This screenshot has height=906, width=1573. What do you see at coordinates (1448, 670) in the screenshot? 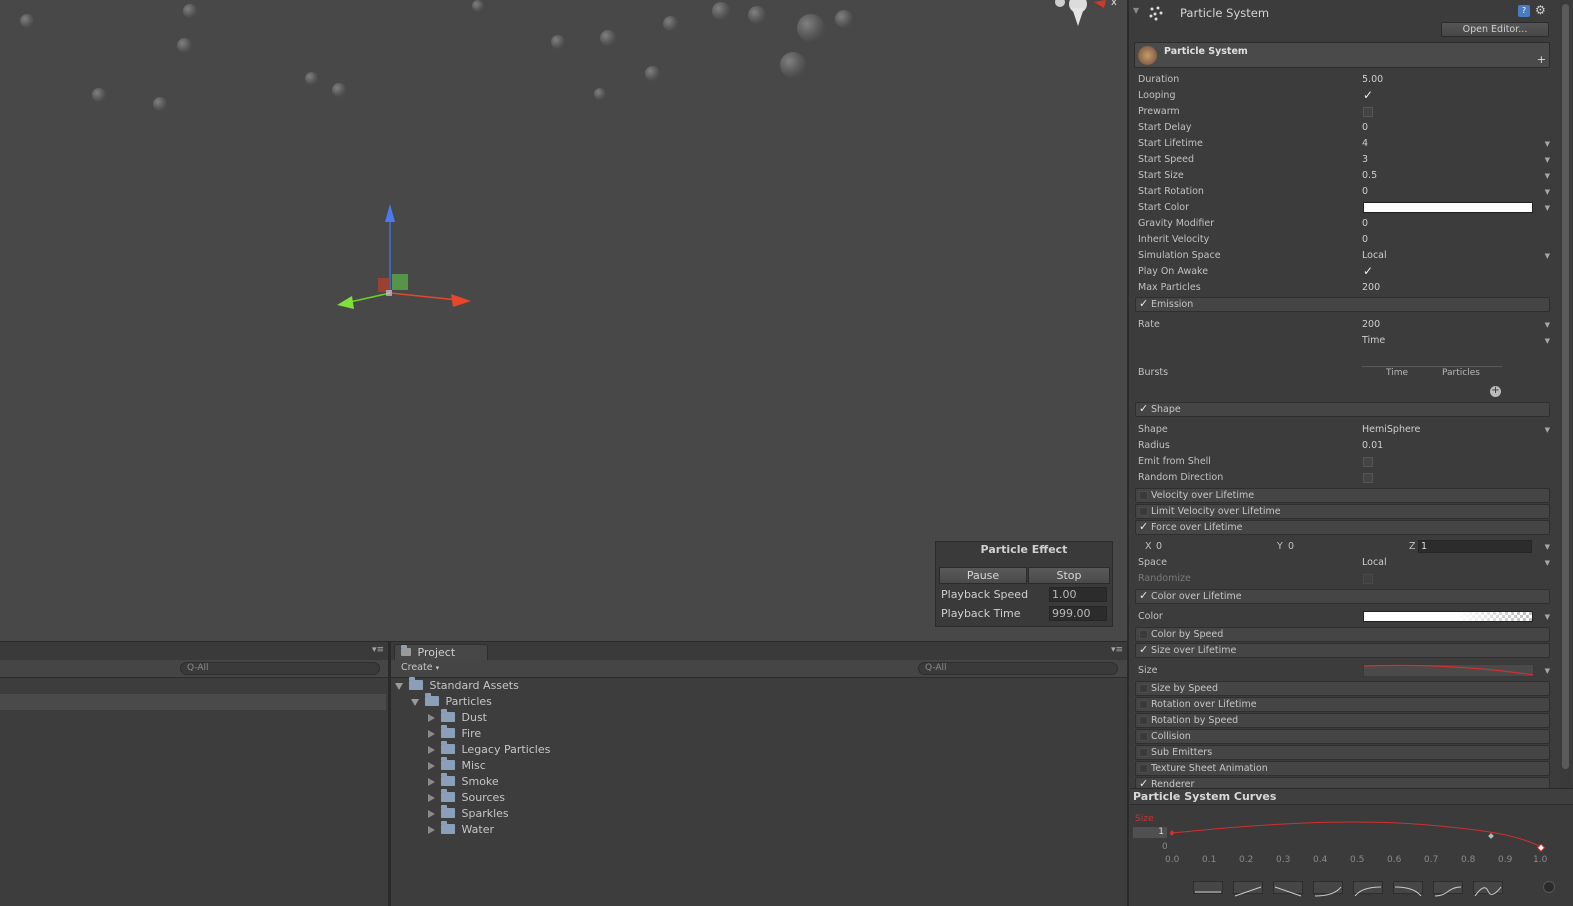
I see `size-curve-preview` at bounding box center [1448, 670].